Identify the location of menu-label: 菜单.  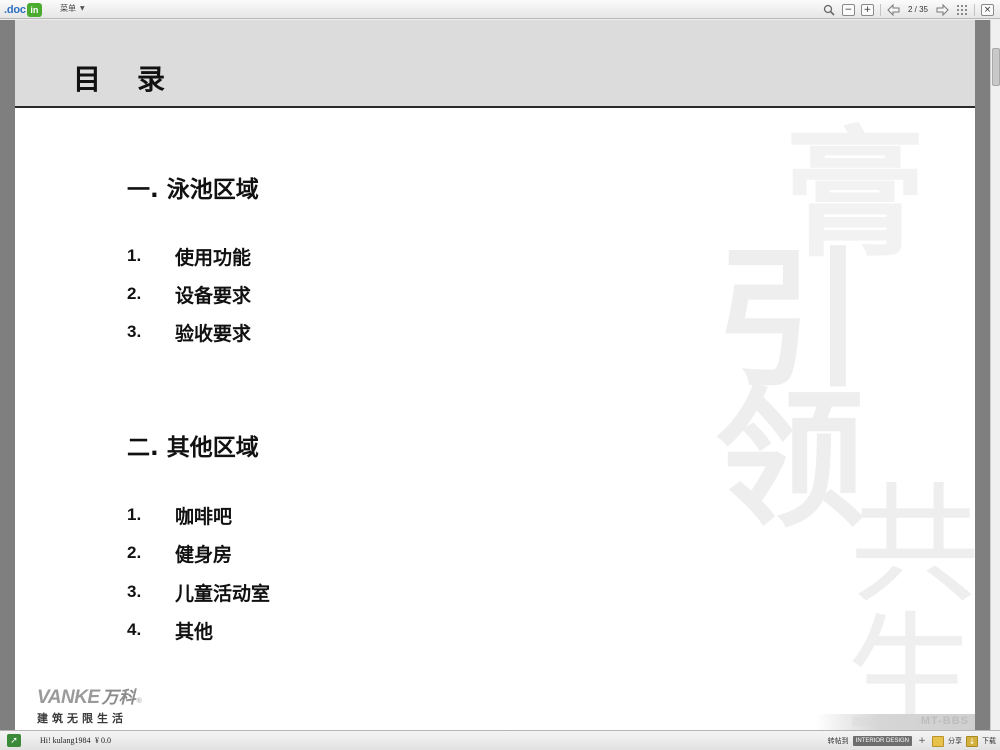
(68, 8).